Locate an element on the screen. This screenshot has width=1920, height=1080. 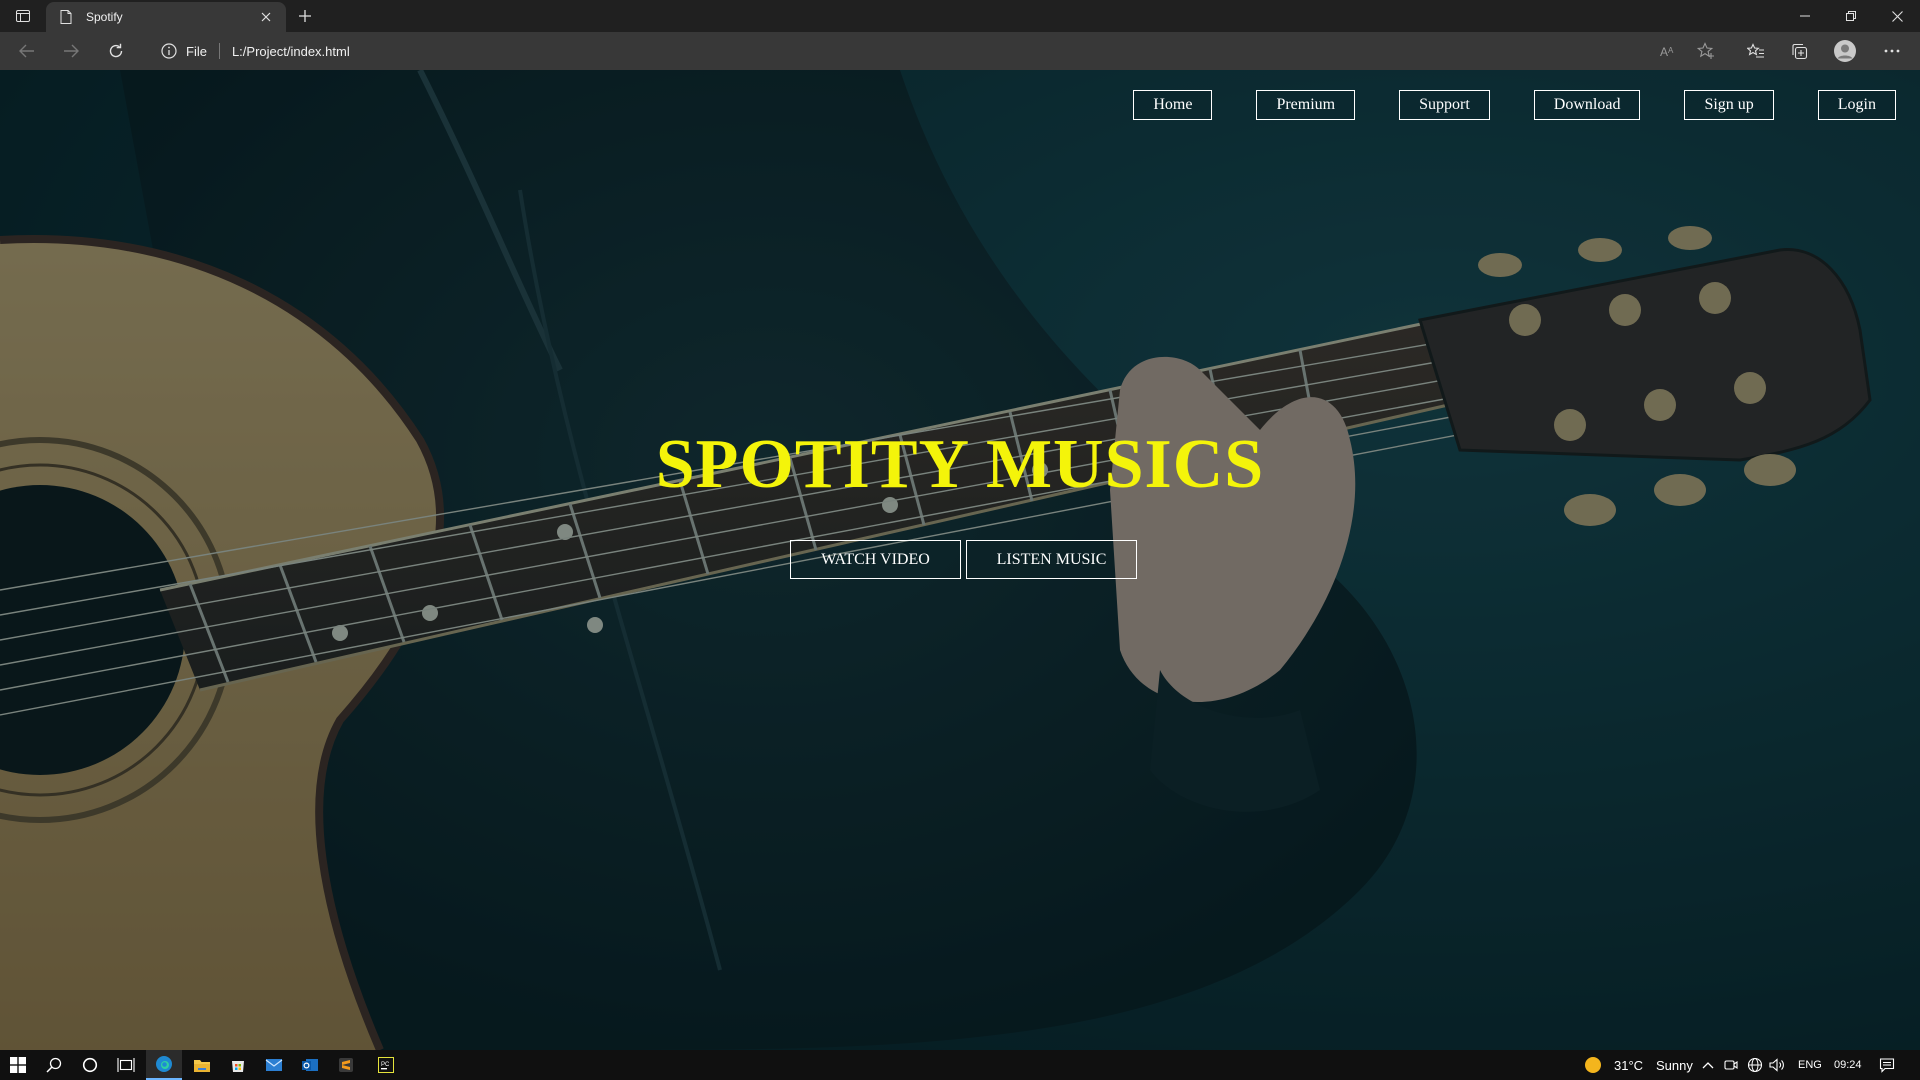
minimize-button is located at coordinates (1805, 16).